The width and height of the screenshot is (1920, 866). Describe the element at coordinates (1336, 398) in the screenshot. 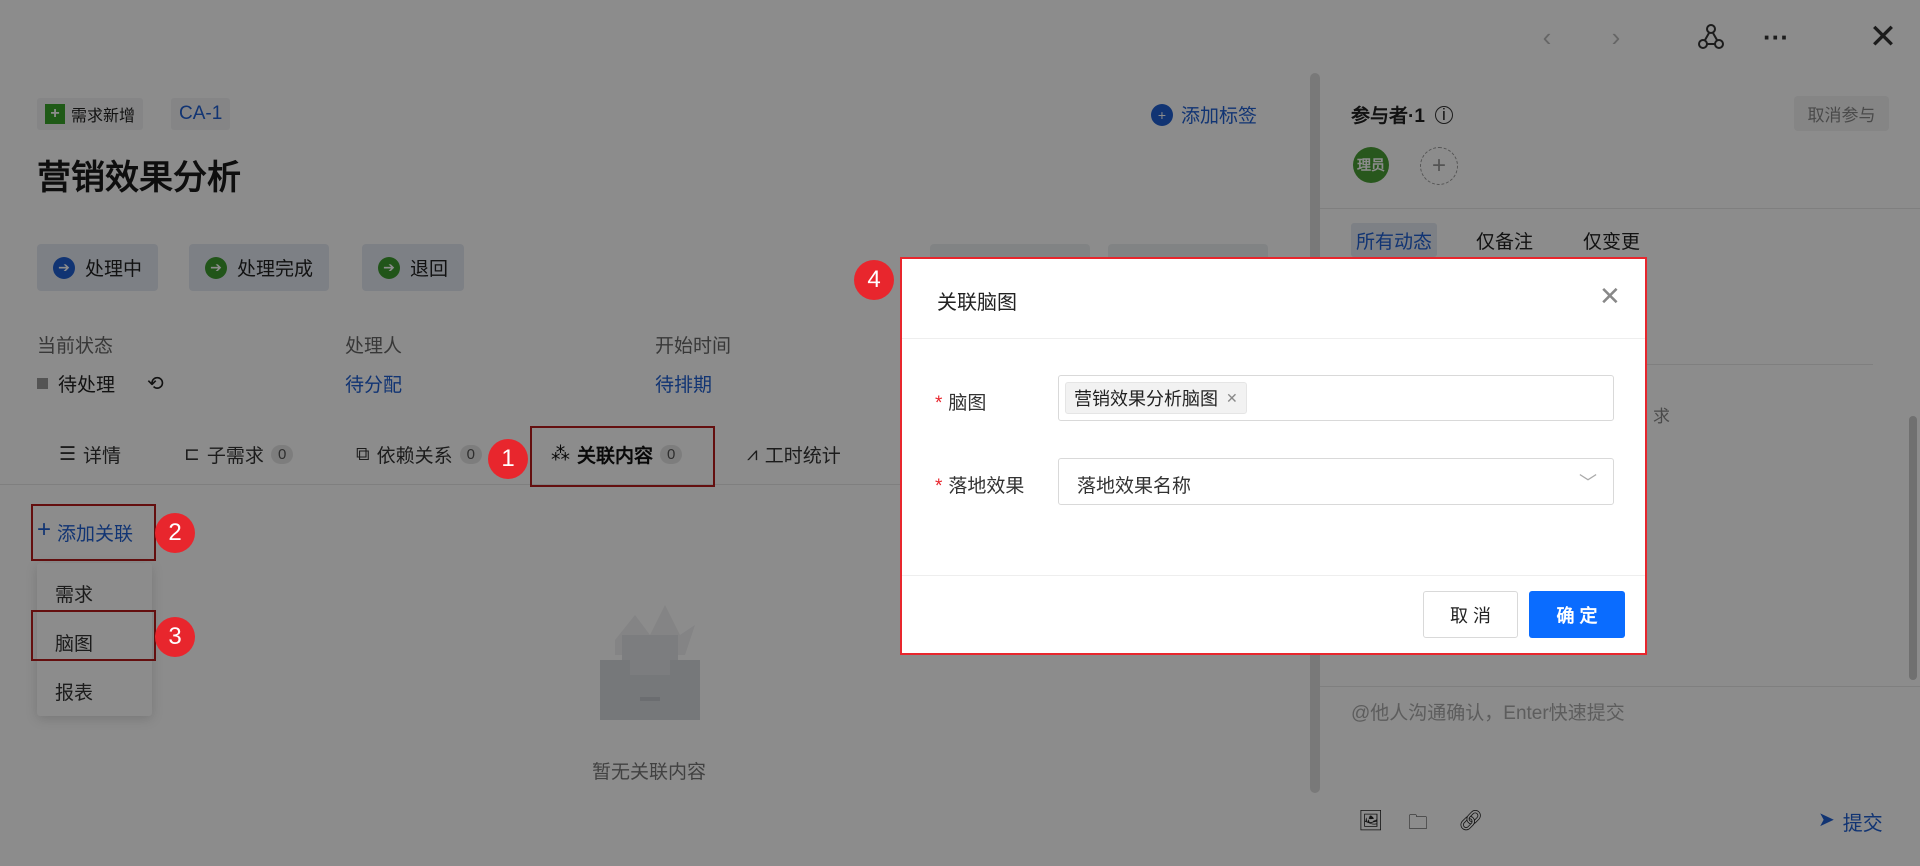

I see `mindmap-select: 营销效果分析脑图 ✕` at that location.